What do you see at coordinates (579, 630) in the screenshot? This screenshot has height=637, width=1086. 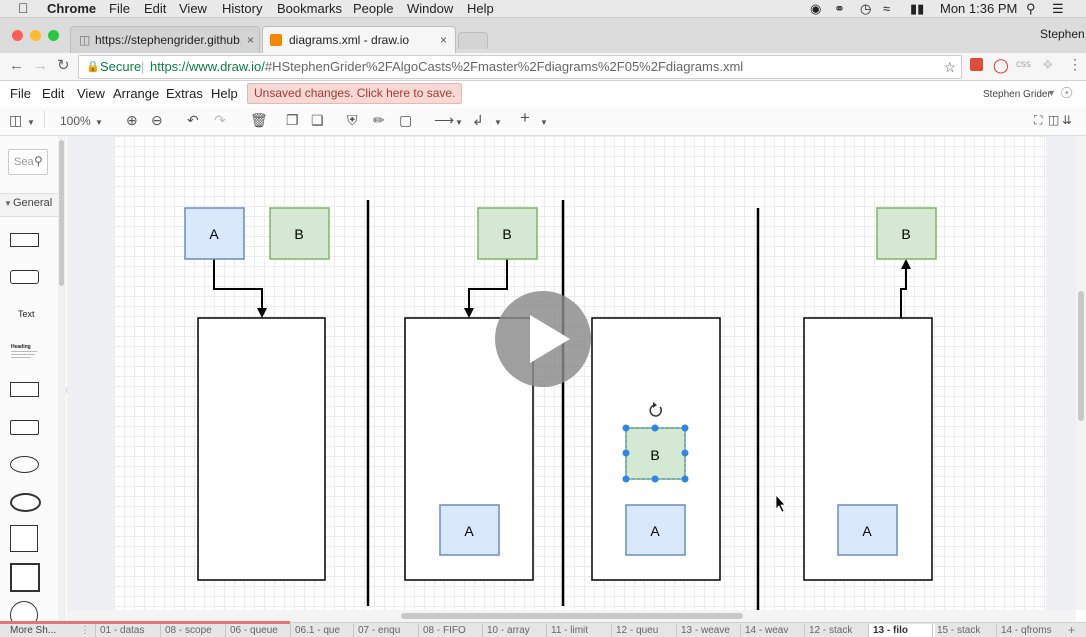 I see `page-tab: 11 - limit` at bounding box center [579, 630].